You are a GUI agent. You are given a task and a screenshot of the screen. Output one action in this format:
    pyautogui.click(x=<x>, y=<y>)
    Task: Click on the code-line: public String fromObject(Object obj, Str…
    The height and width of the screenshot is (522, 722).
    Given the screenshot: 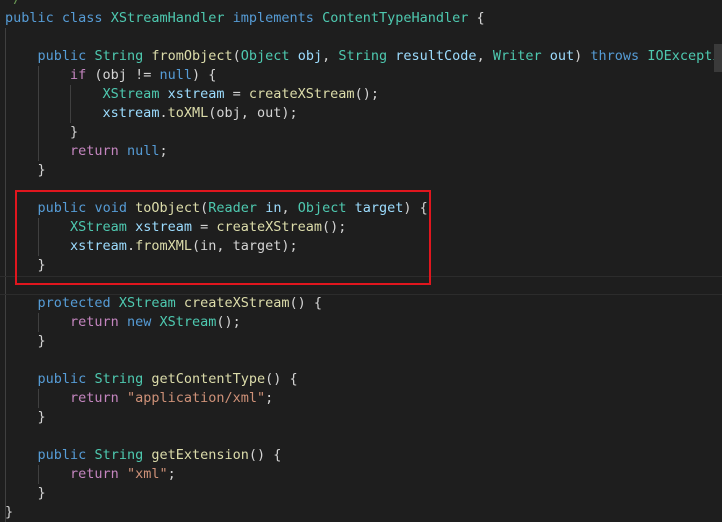 What is the action you would take?
    pyautogui.click(x=363, y=56)
    